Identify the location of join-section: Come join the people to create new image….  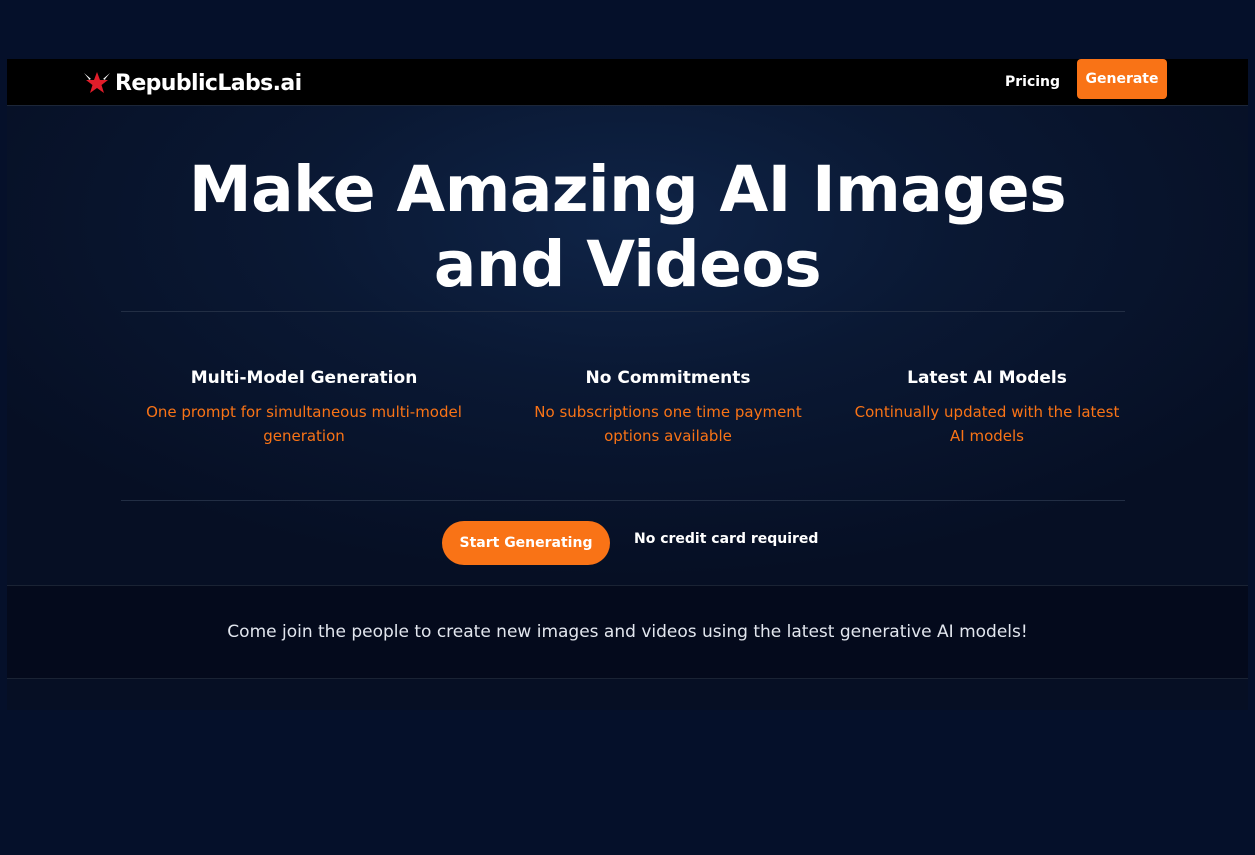
(627, 632).